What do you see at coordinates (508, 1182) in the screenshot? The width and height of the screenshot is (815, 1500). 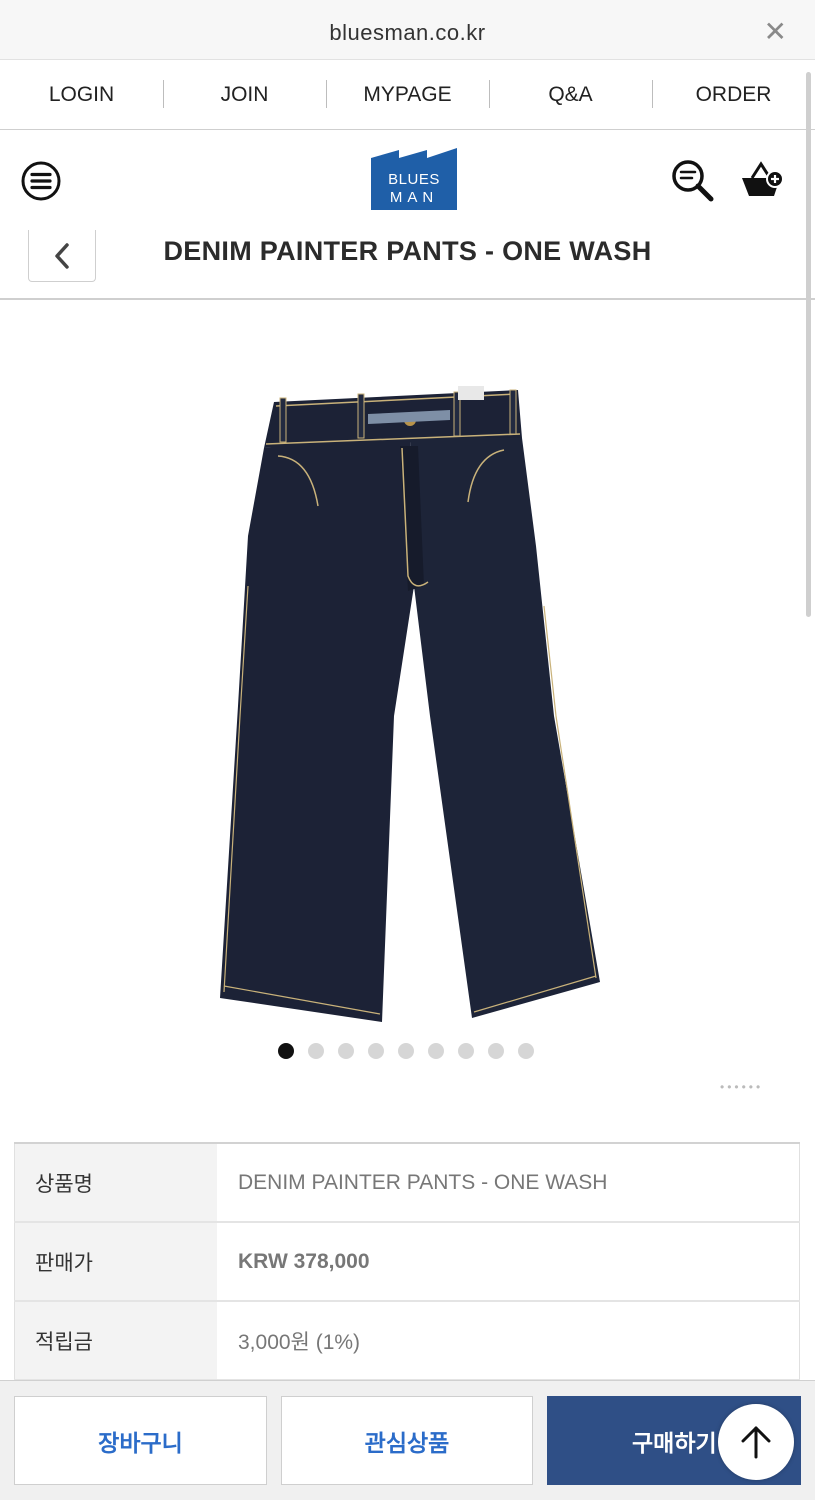 I see `info-value-name: DENIM PAINTER PANTS - ONE WASH` at bounding box center [508, 1182].